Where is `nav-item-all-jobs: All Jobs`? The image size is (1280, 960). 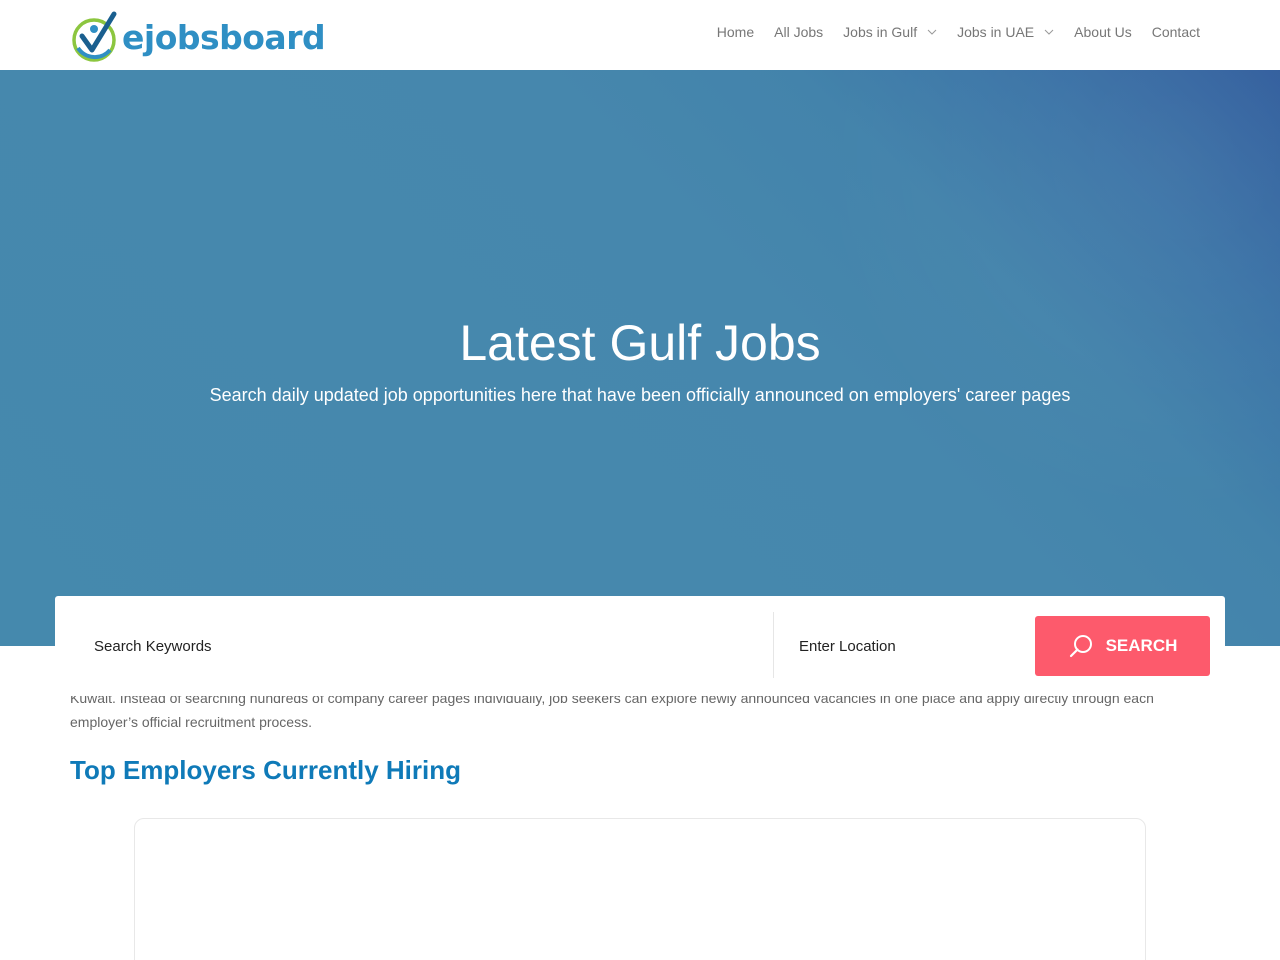
nav-item-all-jobs: All Jobs is located at coordinates (798, 32).